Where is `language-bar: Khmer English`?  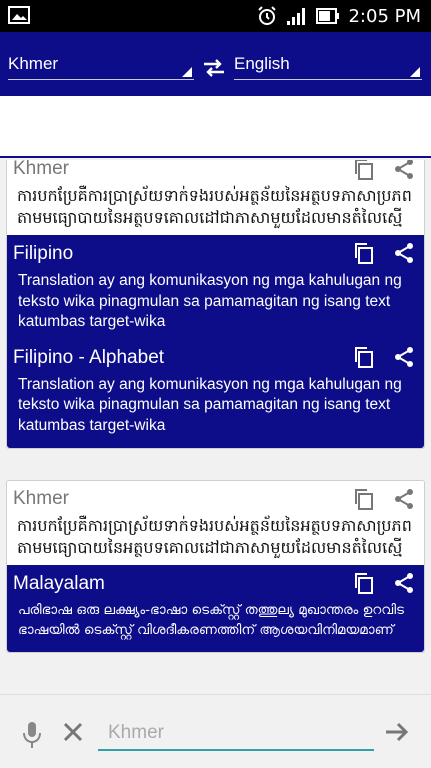 language-bar: Khmer English is located at coordinates (215, 63).